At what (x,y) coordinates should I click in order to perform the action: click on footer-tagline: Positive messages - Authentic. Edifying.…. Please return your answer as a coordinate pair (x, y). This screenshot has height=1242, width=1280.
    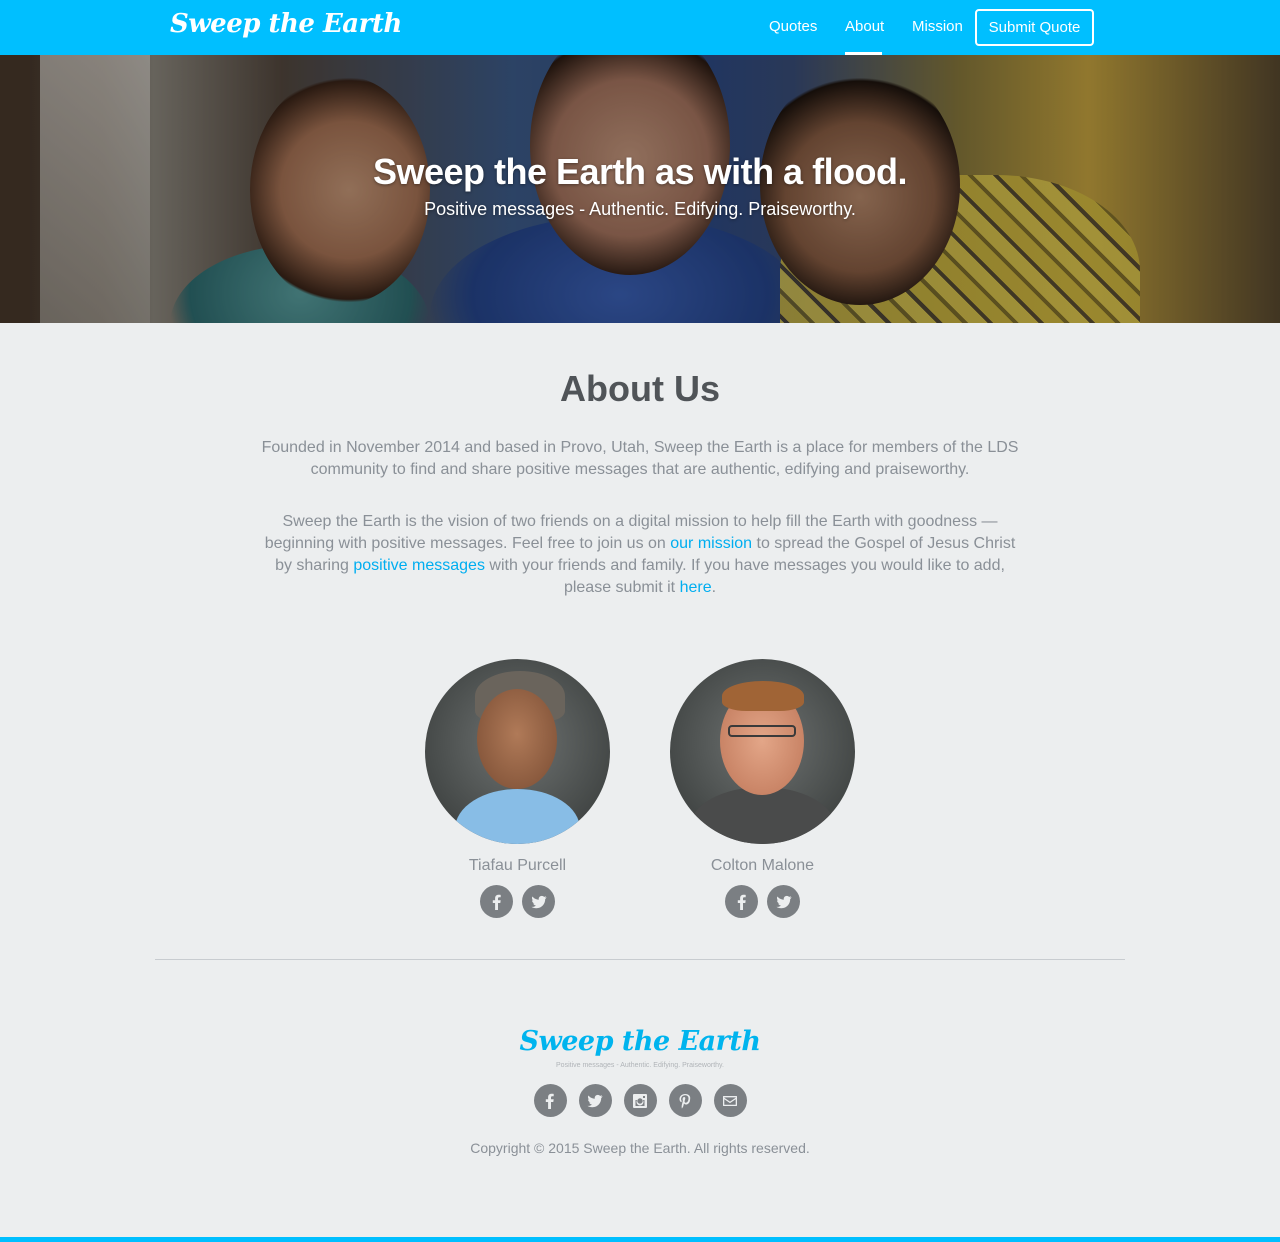
    Looking at the image, I should click on (640, 1065).